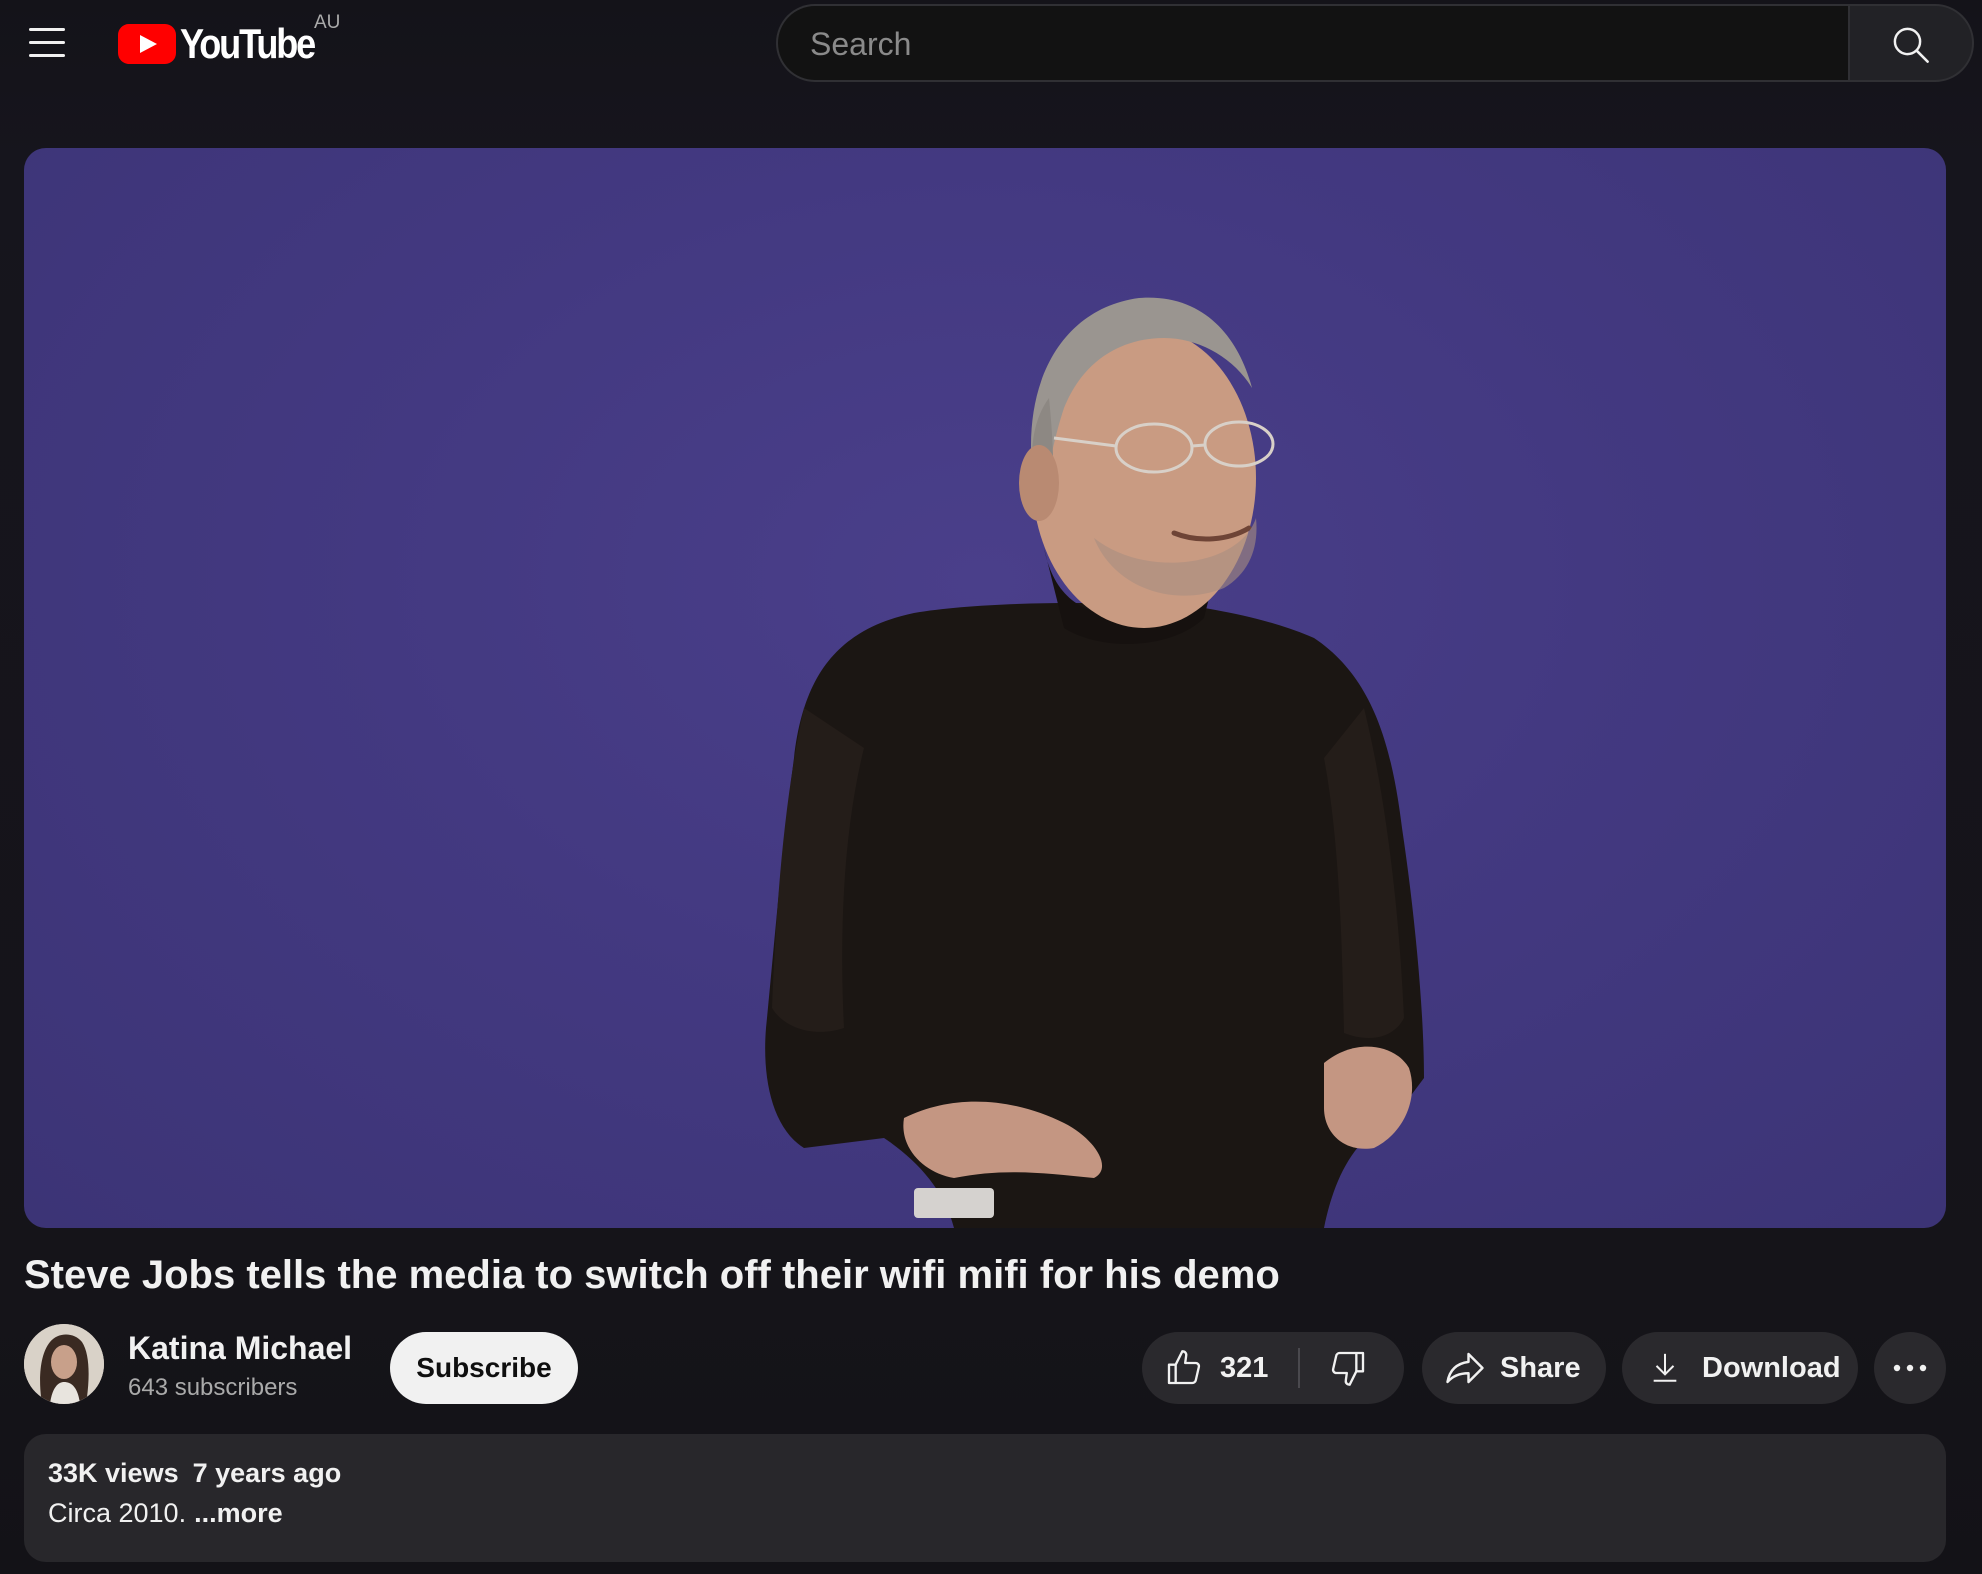 The width and height of the screenshot is (1982, 1574). I want to click on description-info: 33K views 7 years ago, so click(194, 1473).